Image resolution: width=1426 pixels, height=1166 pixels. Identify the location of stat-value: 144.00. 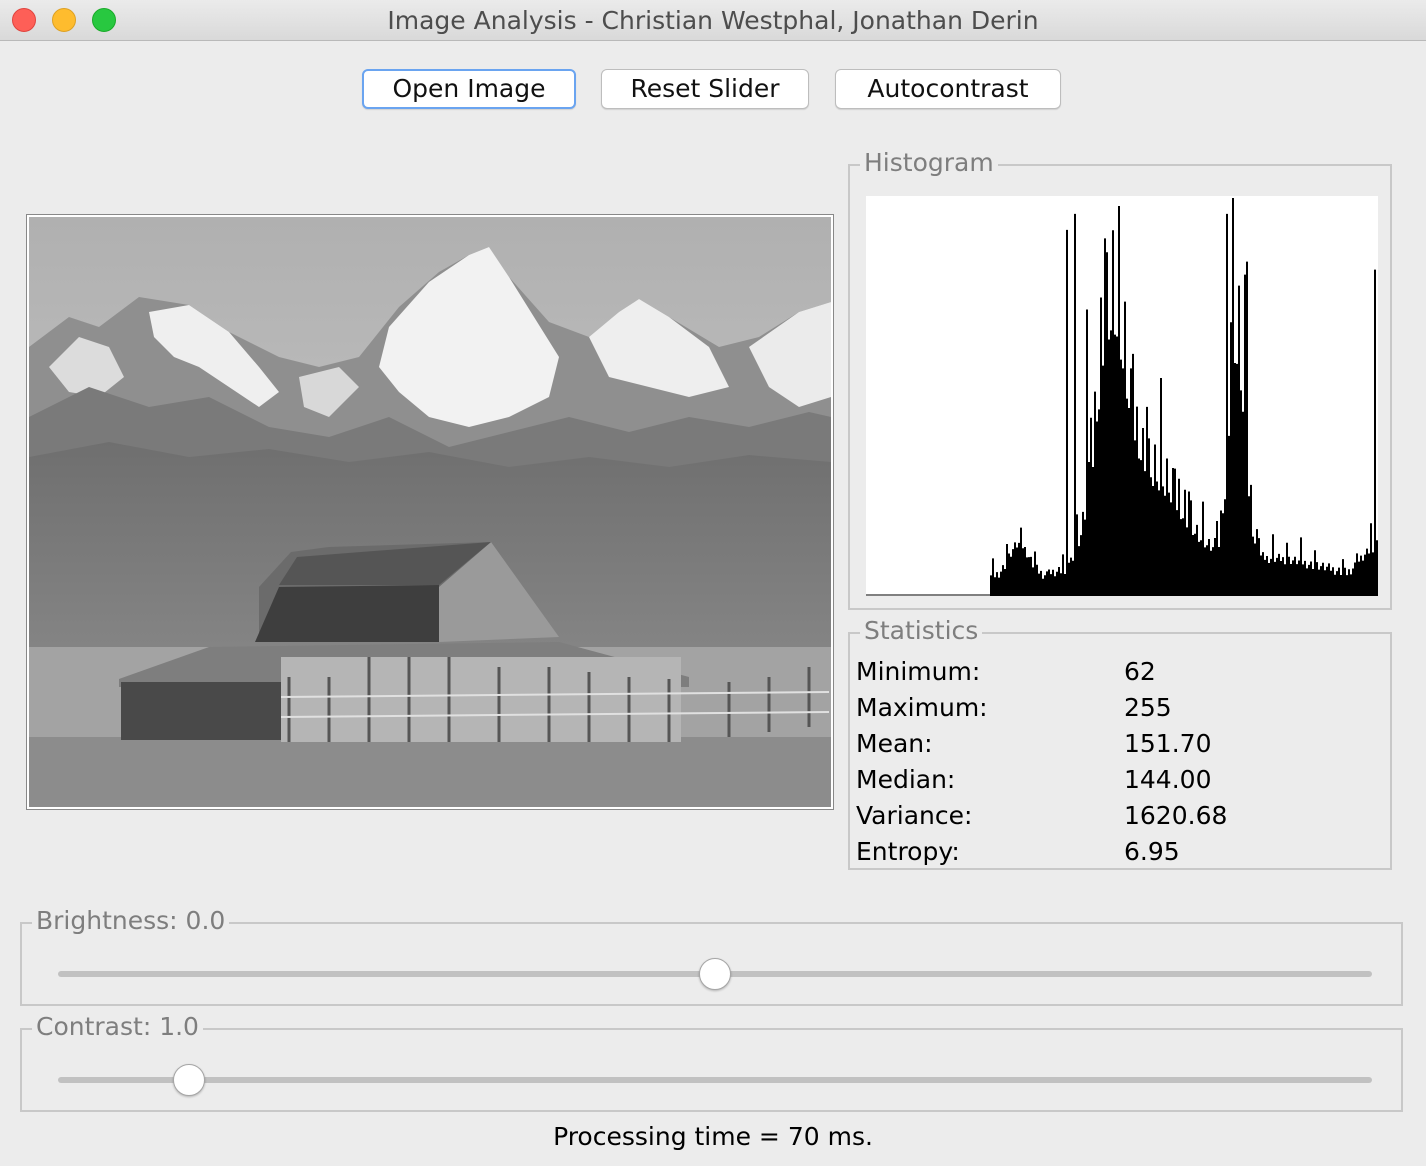
(1168, 779).